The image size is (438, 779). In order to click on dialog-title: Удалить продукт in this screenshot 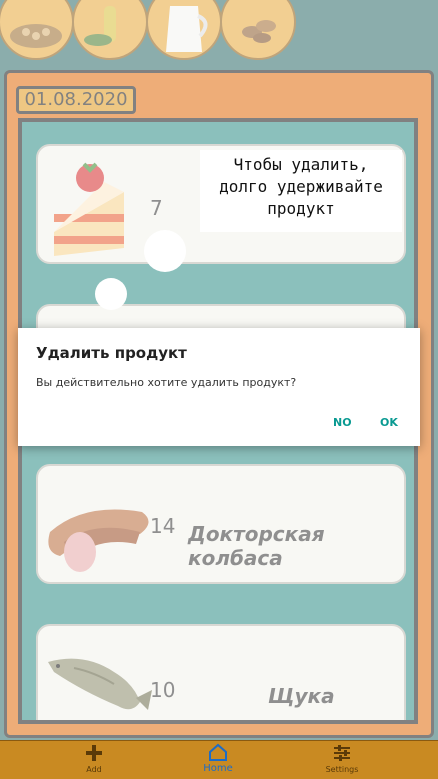, I will do `click(111, 353)`.